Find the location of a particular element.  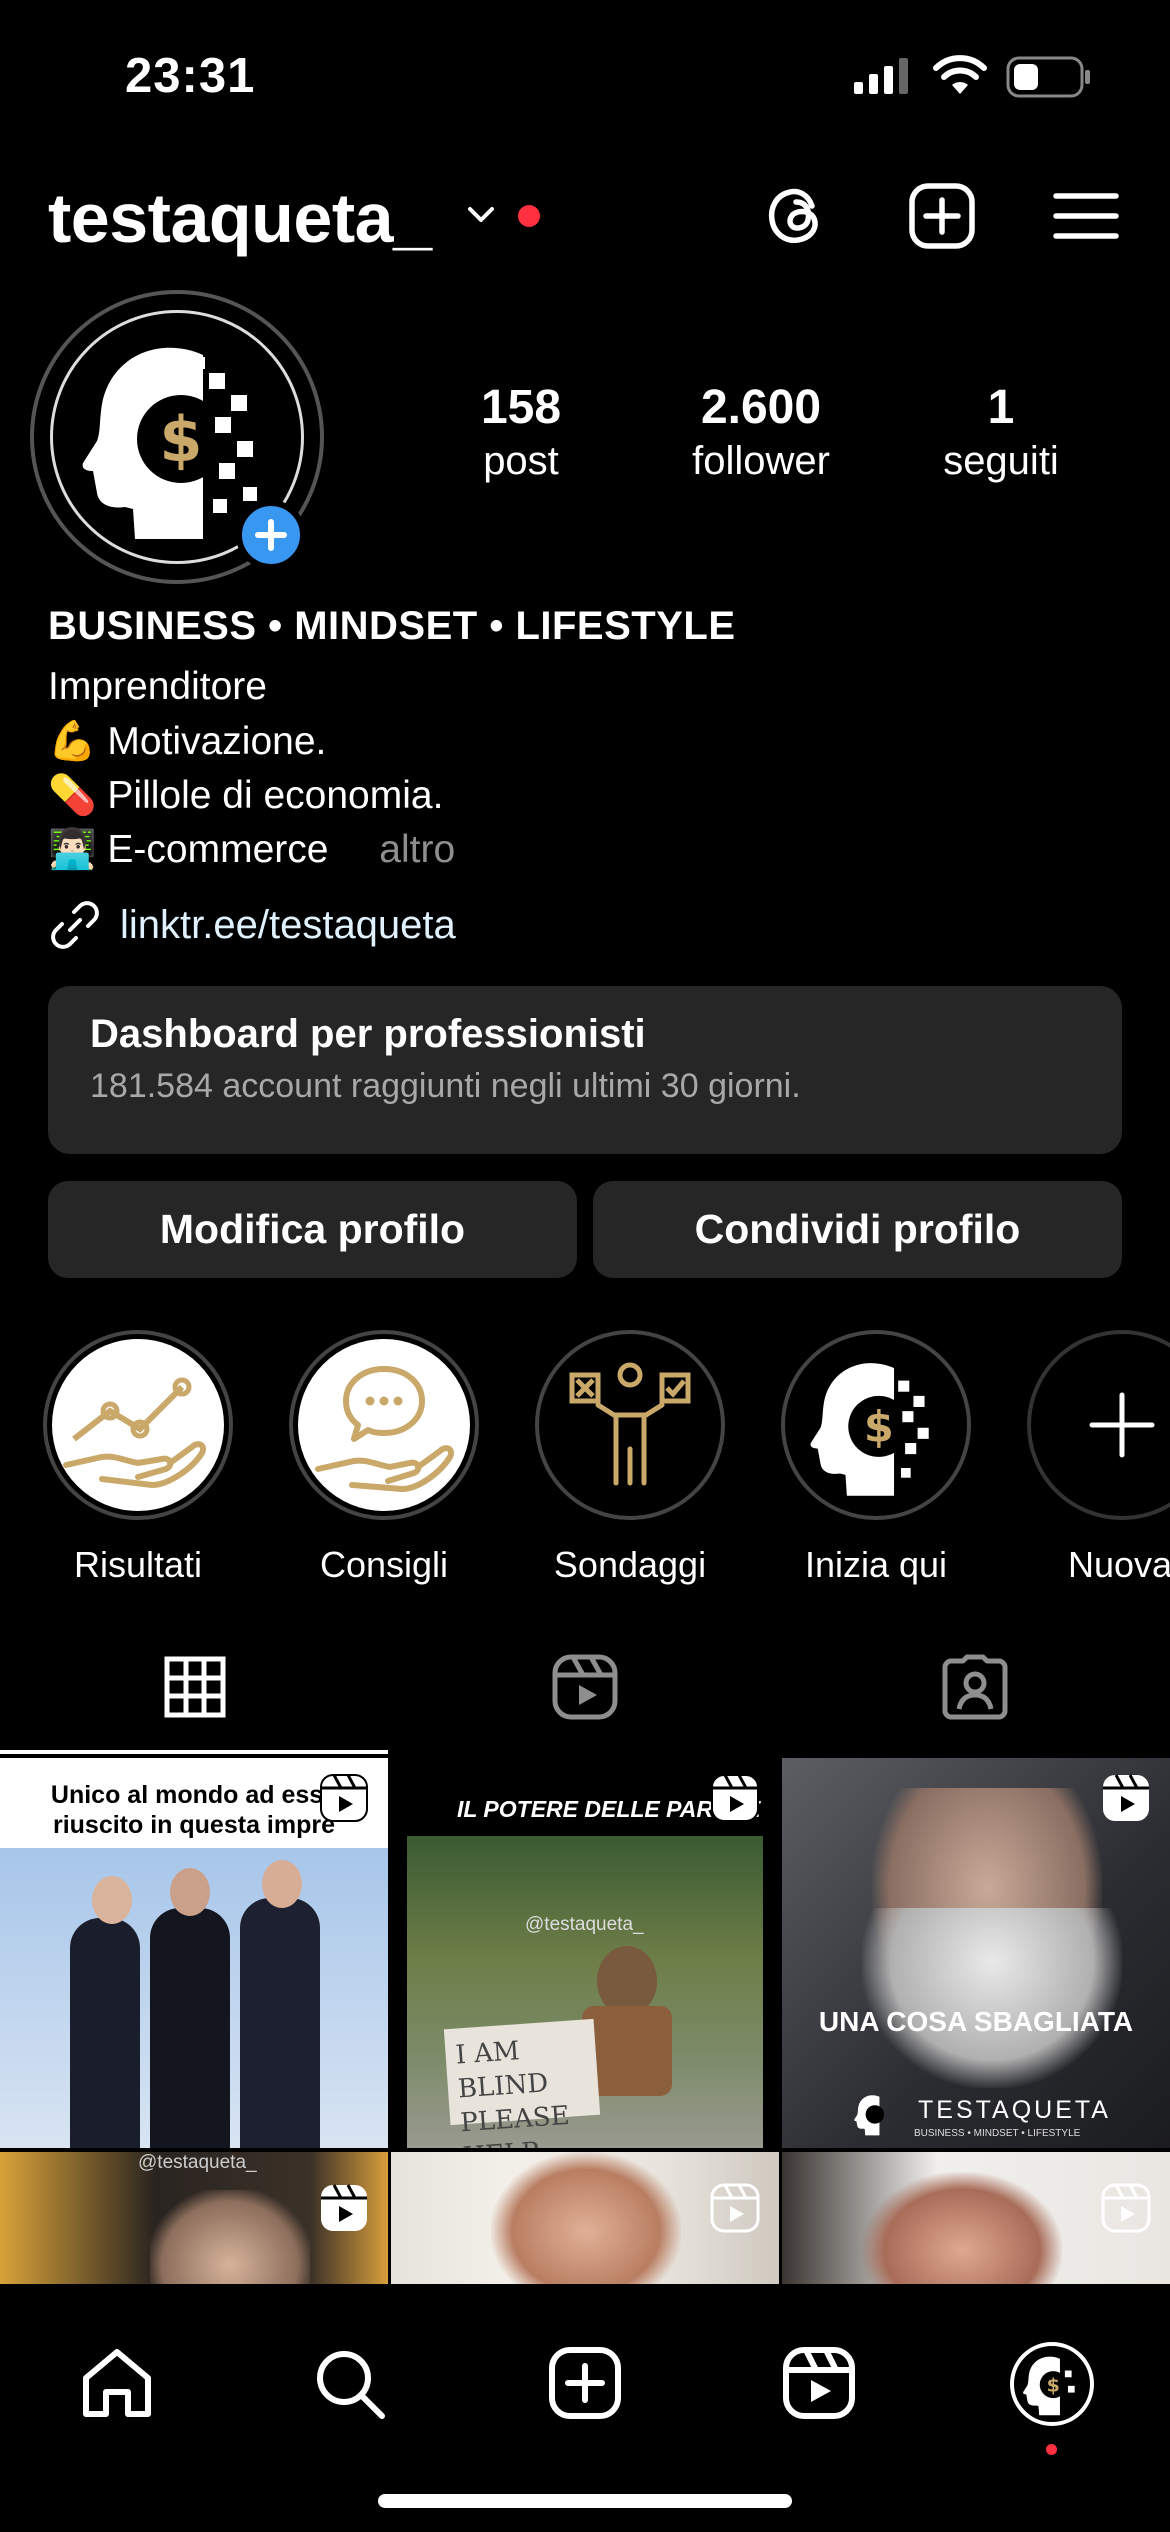

highlight-inizia-qui: $ Inizia qui is located at coordinates (876, 1458).